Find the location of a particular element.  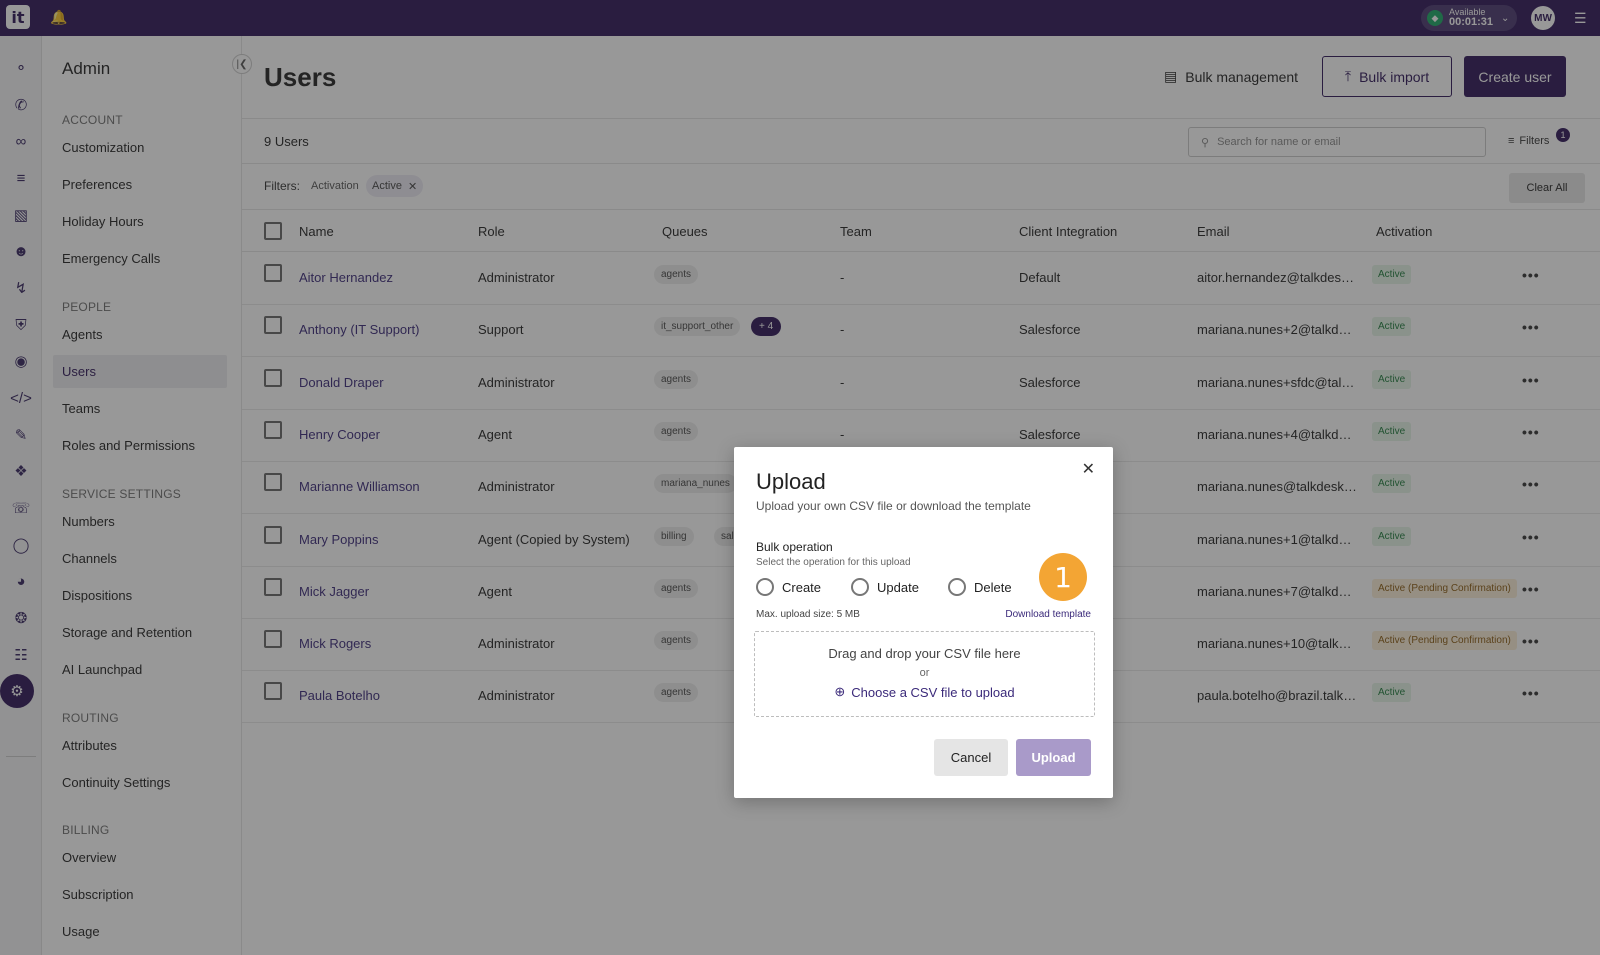

radio-update: Update is located at coordinates (885, 587).